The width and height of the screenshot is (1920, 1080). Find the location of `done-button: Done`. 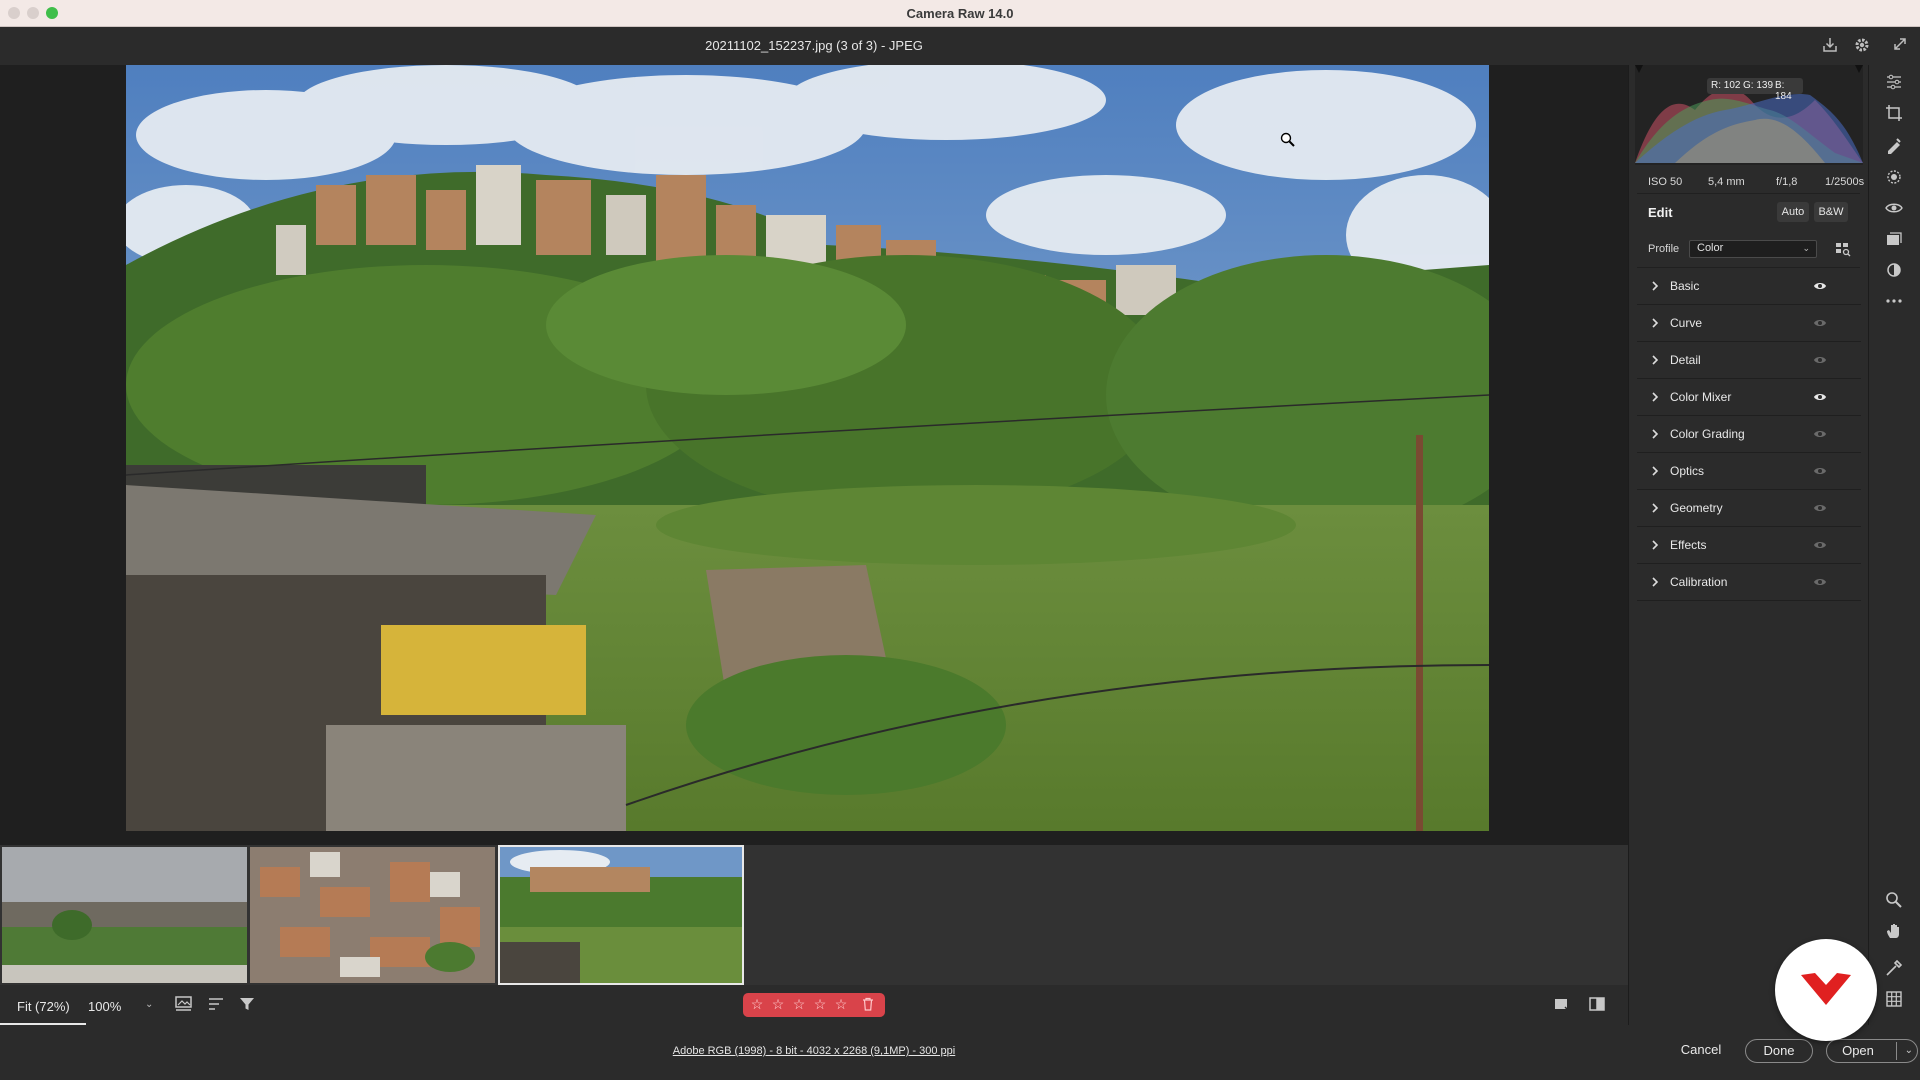

done-button: Done is located at coordinates (1779, 1051).